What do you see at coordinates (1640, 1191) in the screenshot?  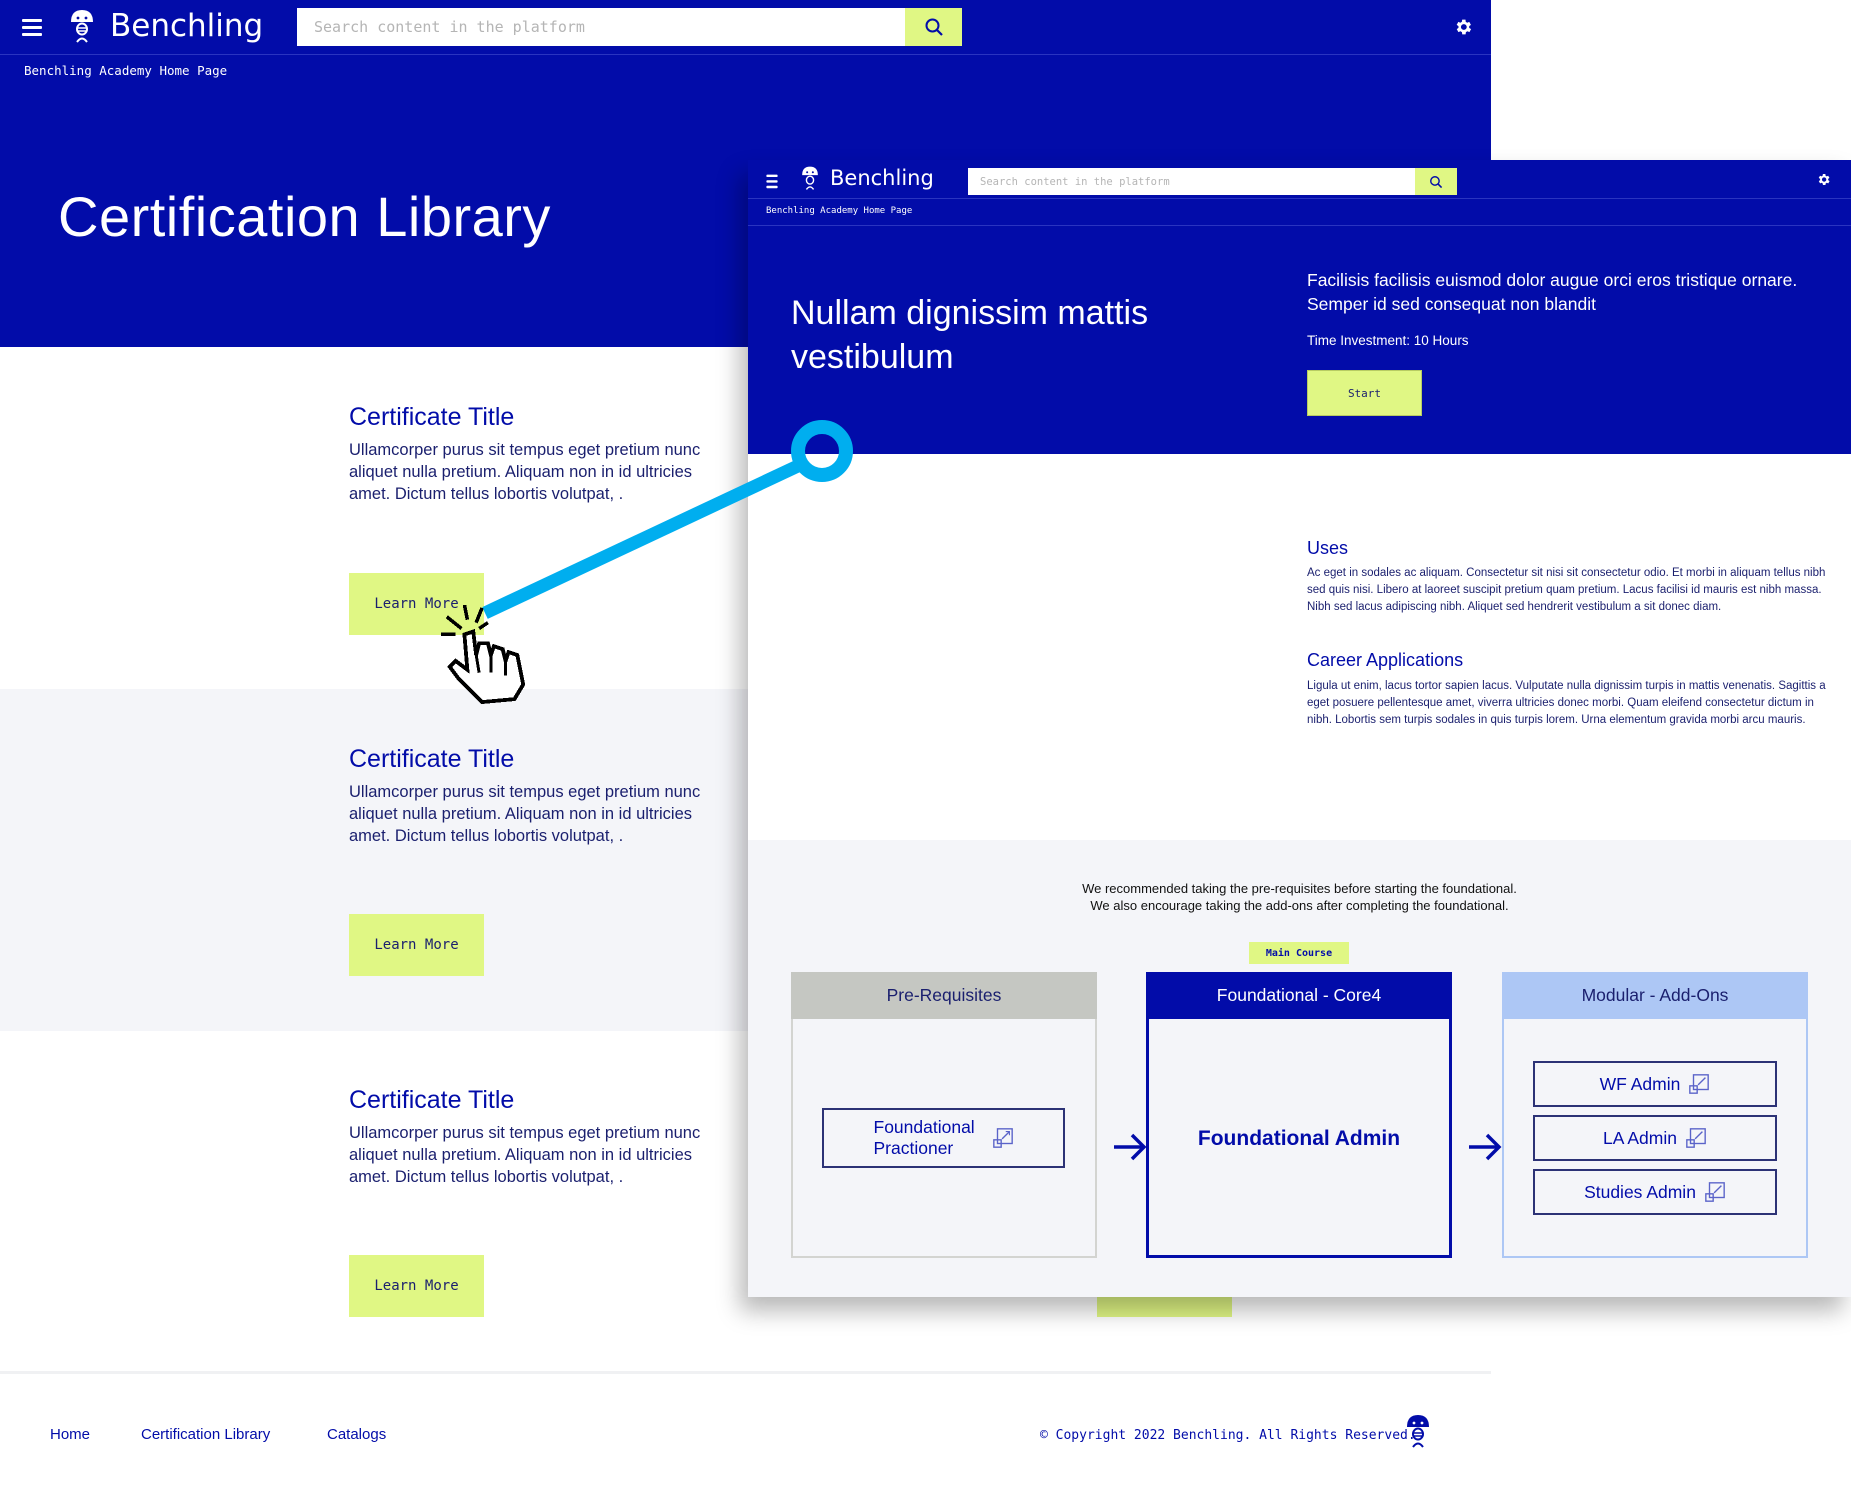 I see `course-link-label: Studies Admin` at bounding box center [1640, 1191].